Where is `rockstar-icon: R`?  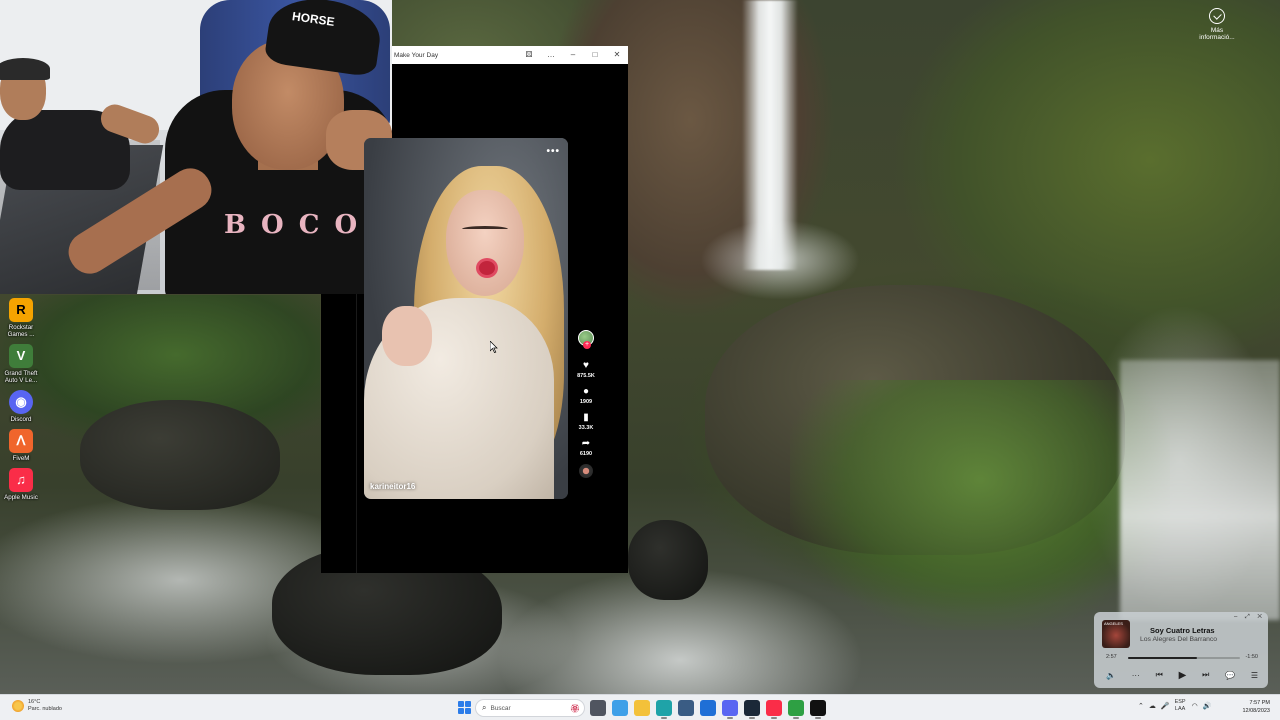
rockstar-icon: R is located at coordinates (21, 310).